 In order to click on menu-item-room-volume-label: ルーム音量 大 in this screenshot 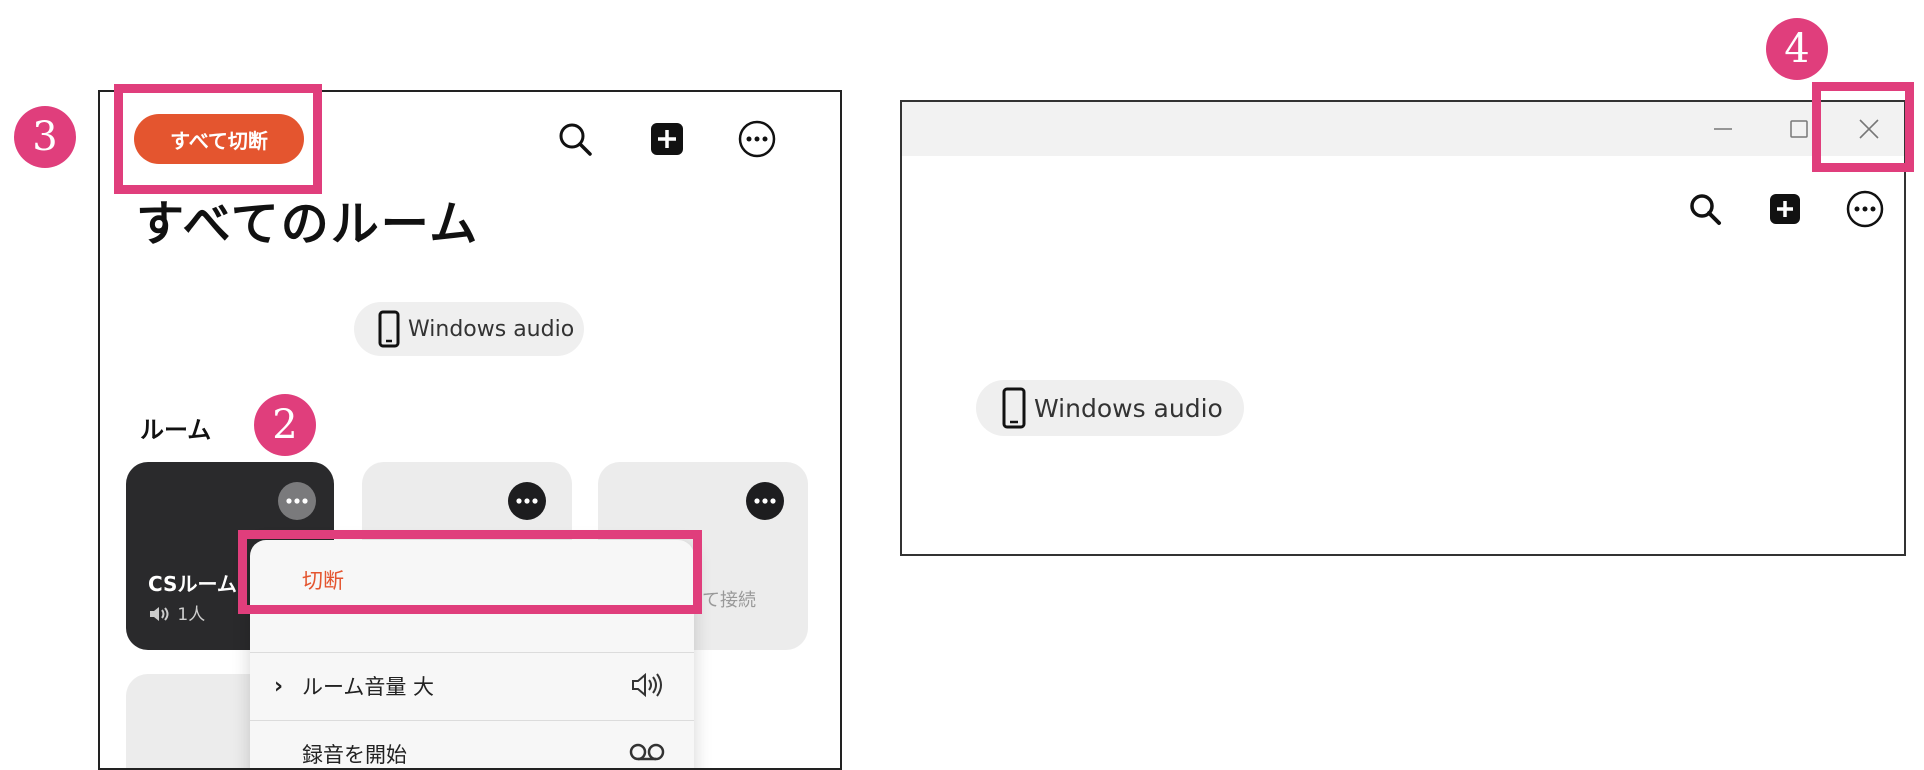, I will do `click(368, 687)`.